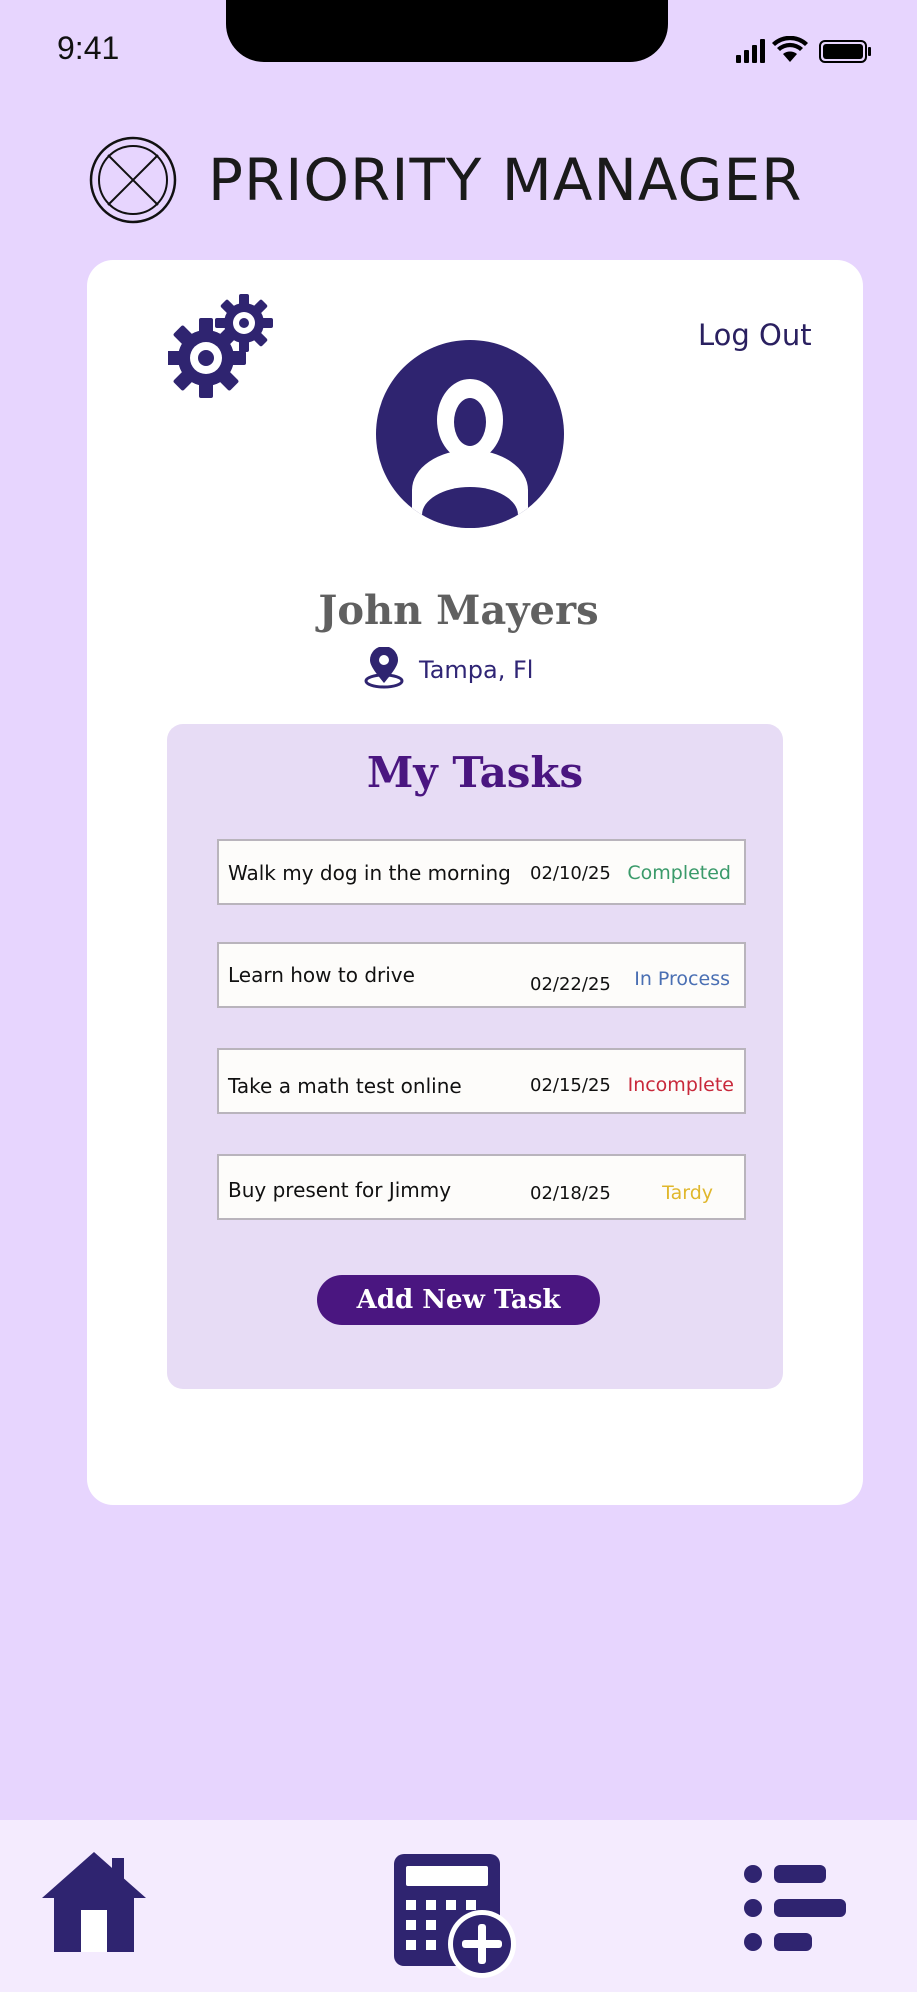  What do you see at coordinates (750, 51) in the screenshot?
I see `cellular-signal-icon` at bounding box center [750, 51].